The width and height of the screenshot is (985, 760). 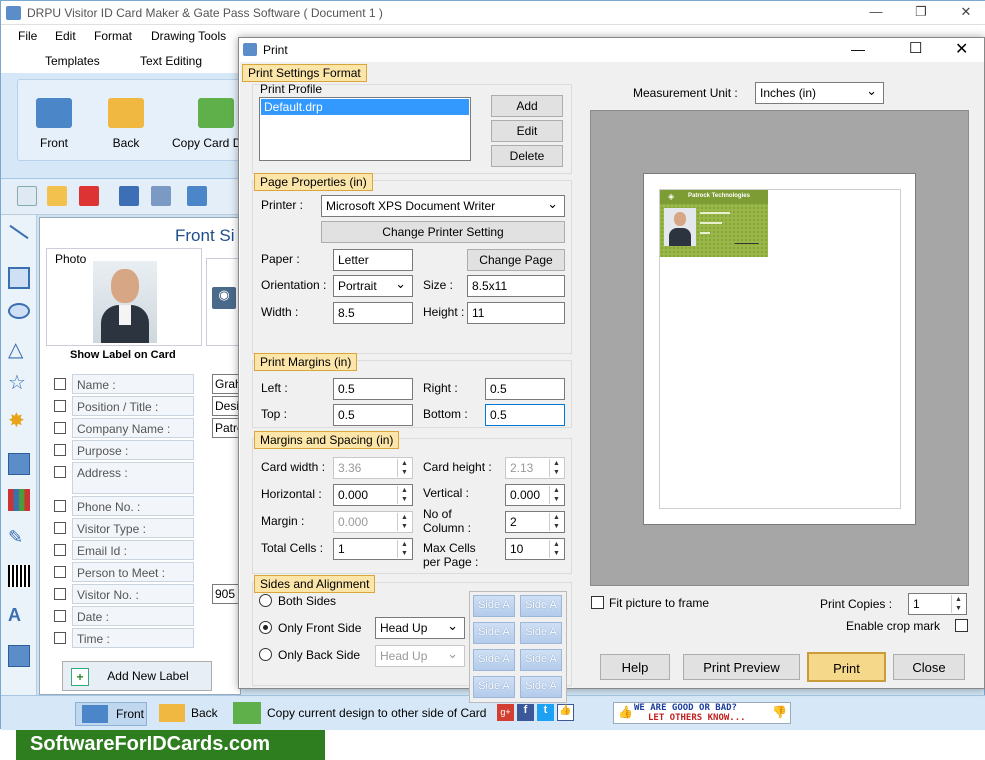 What do you see at coordinates (54, 124) in the screenshot?
I see `front-button: Front` at bounding box center [54, 124].